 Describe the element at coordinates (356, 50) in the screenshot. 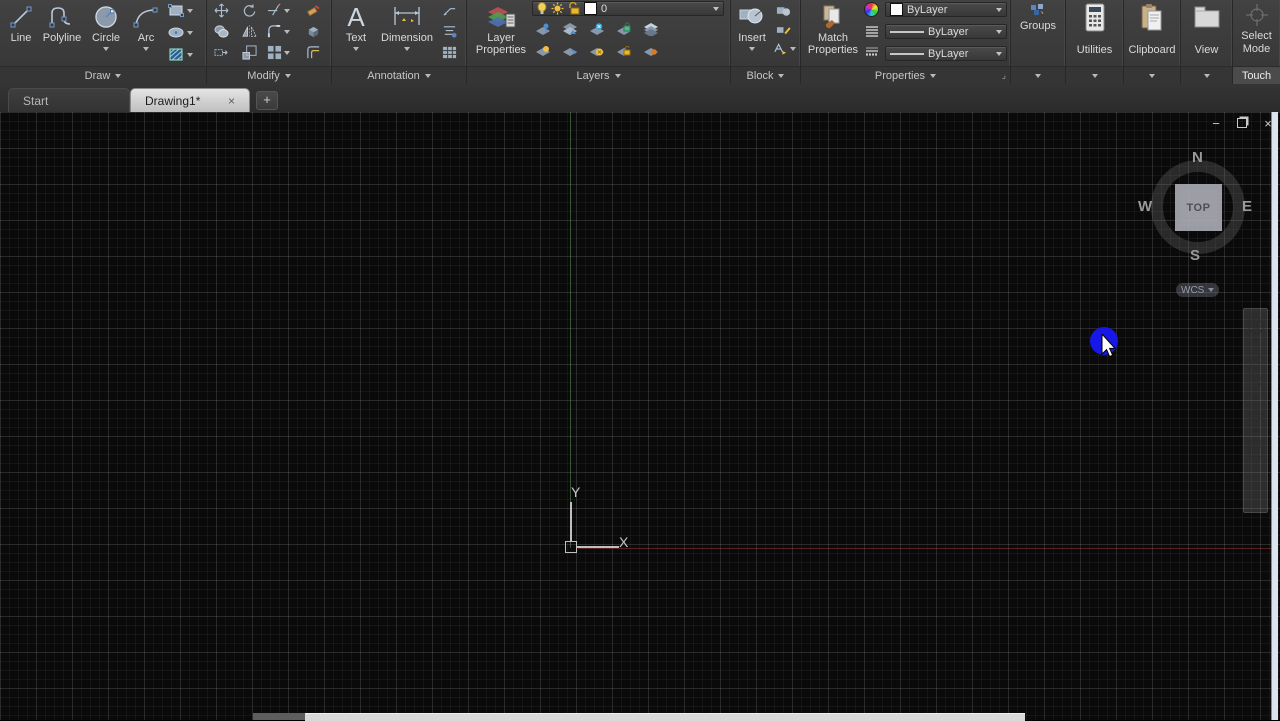

I see `text-flyout-arrow` at that location.